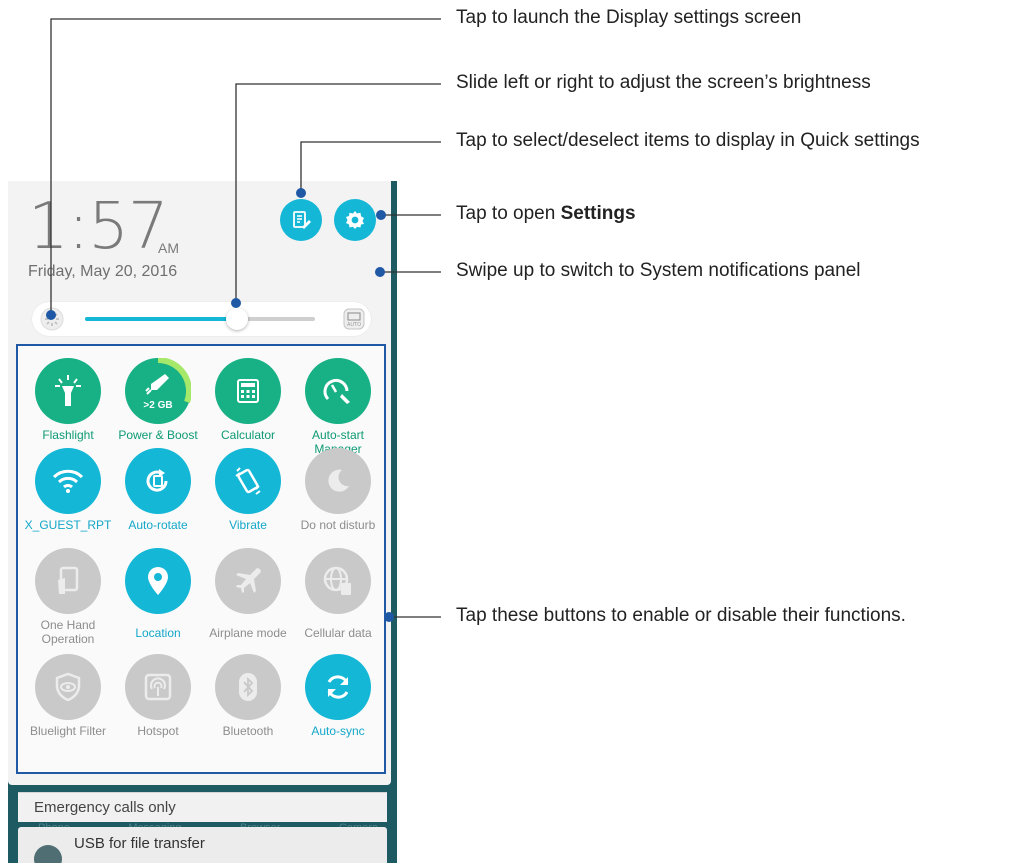 The image size is (1009, 863). Describe the element at coordinates (380, 272) in the screenshot. I see `callout-dot-swipe` at that location.